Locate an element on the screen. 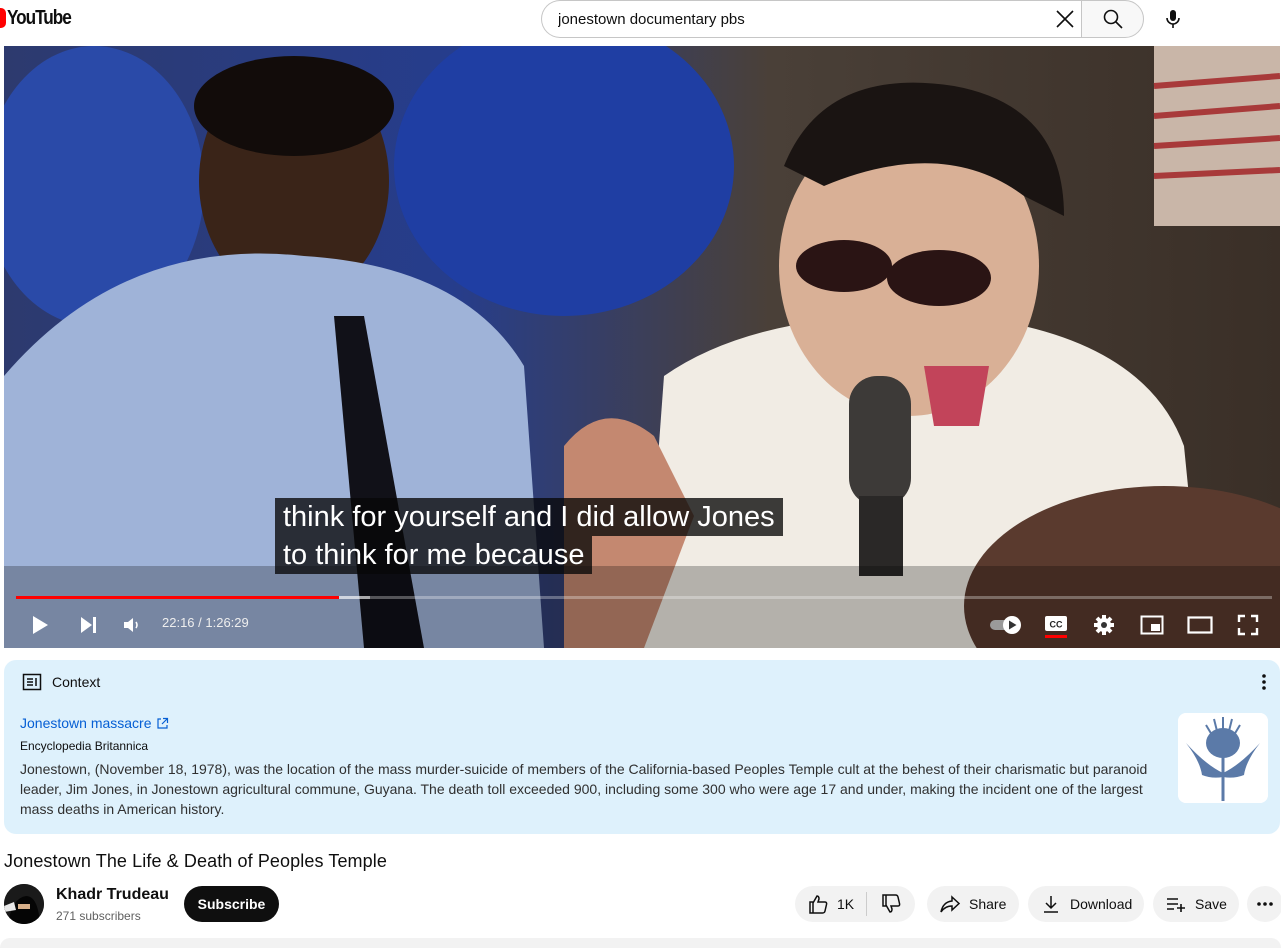 The height and width of the screenshot is (948, 1281). clear-search-button is located at coordinates (1065, 19).